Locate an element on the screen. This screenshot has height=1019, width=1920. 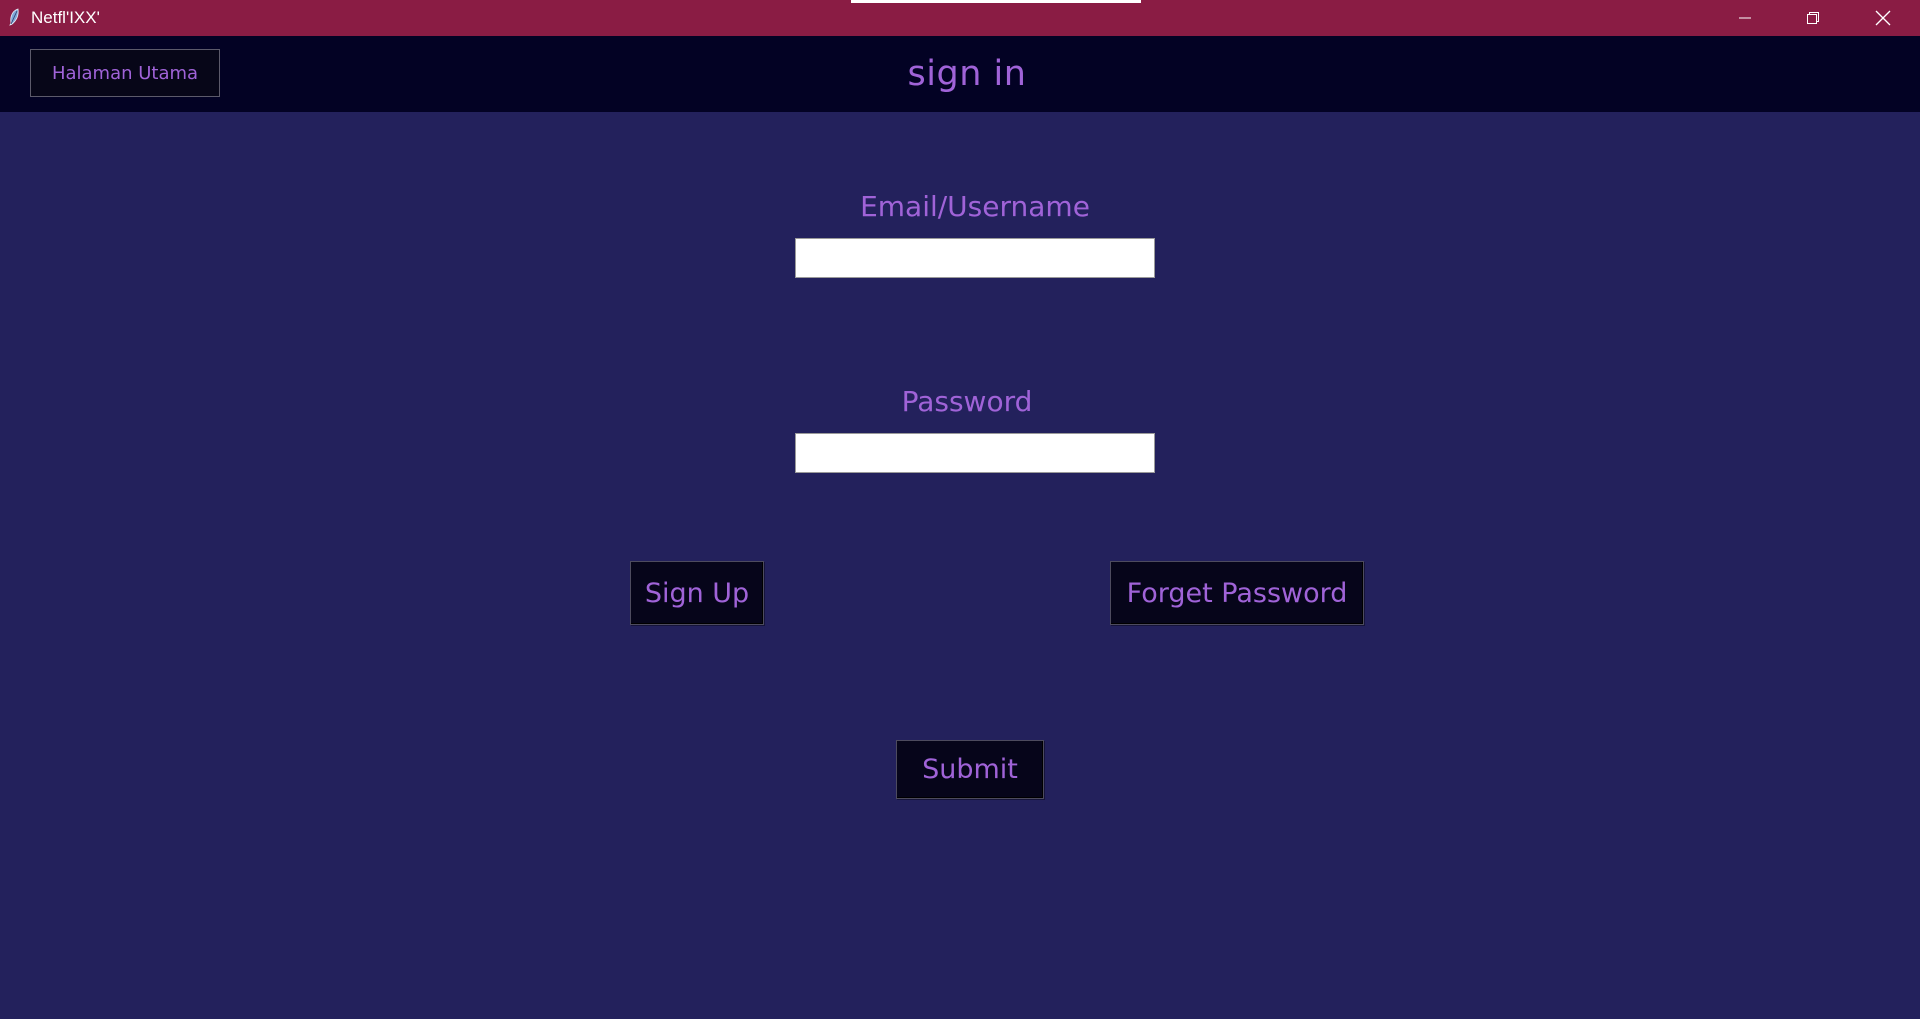
home-button: Halaman Utama is located at coordinates (125, 73).